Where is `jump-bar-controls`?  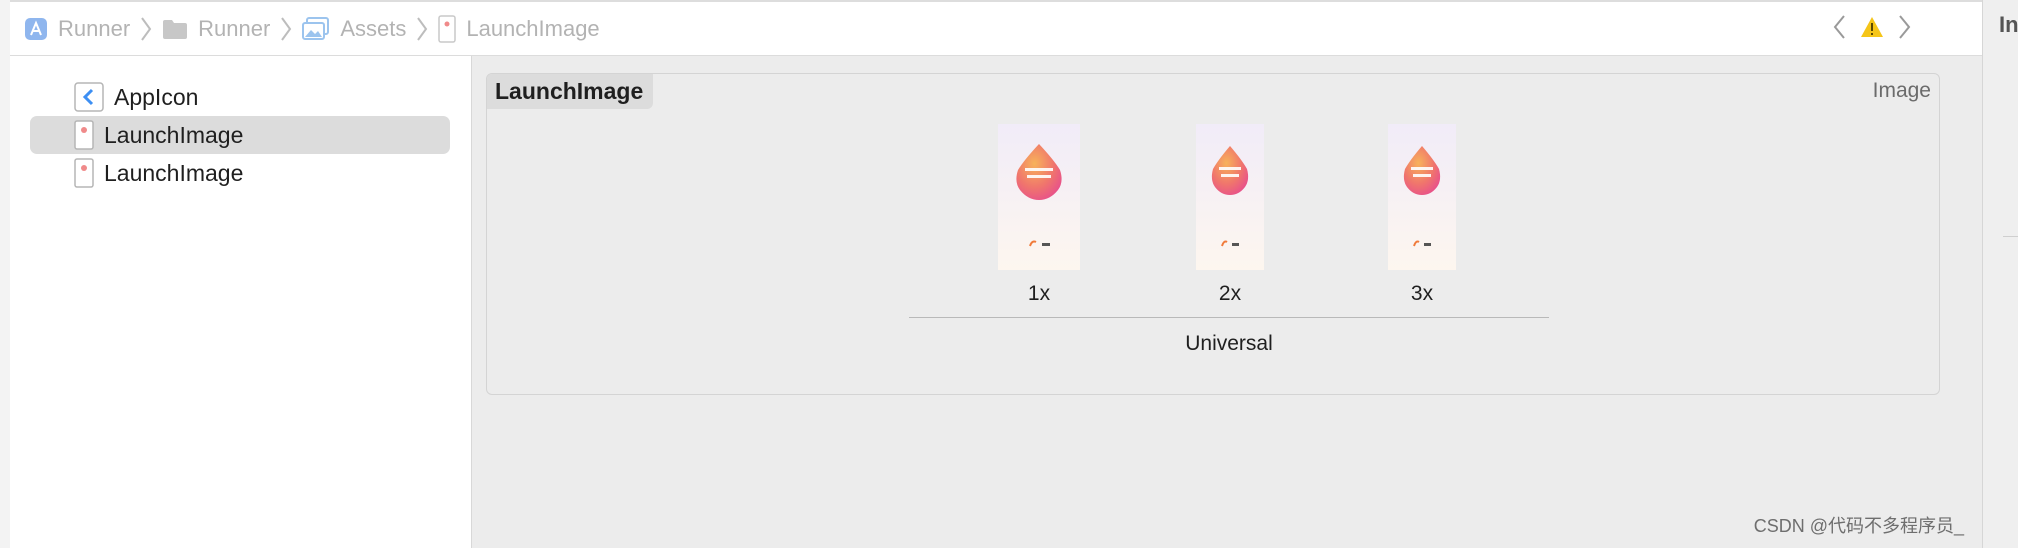
jump-bar-controls is located at coordinates (1872, 29).